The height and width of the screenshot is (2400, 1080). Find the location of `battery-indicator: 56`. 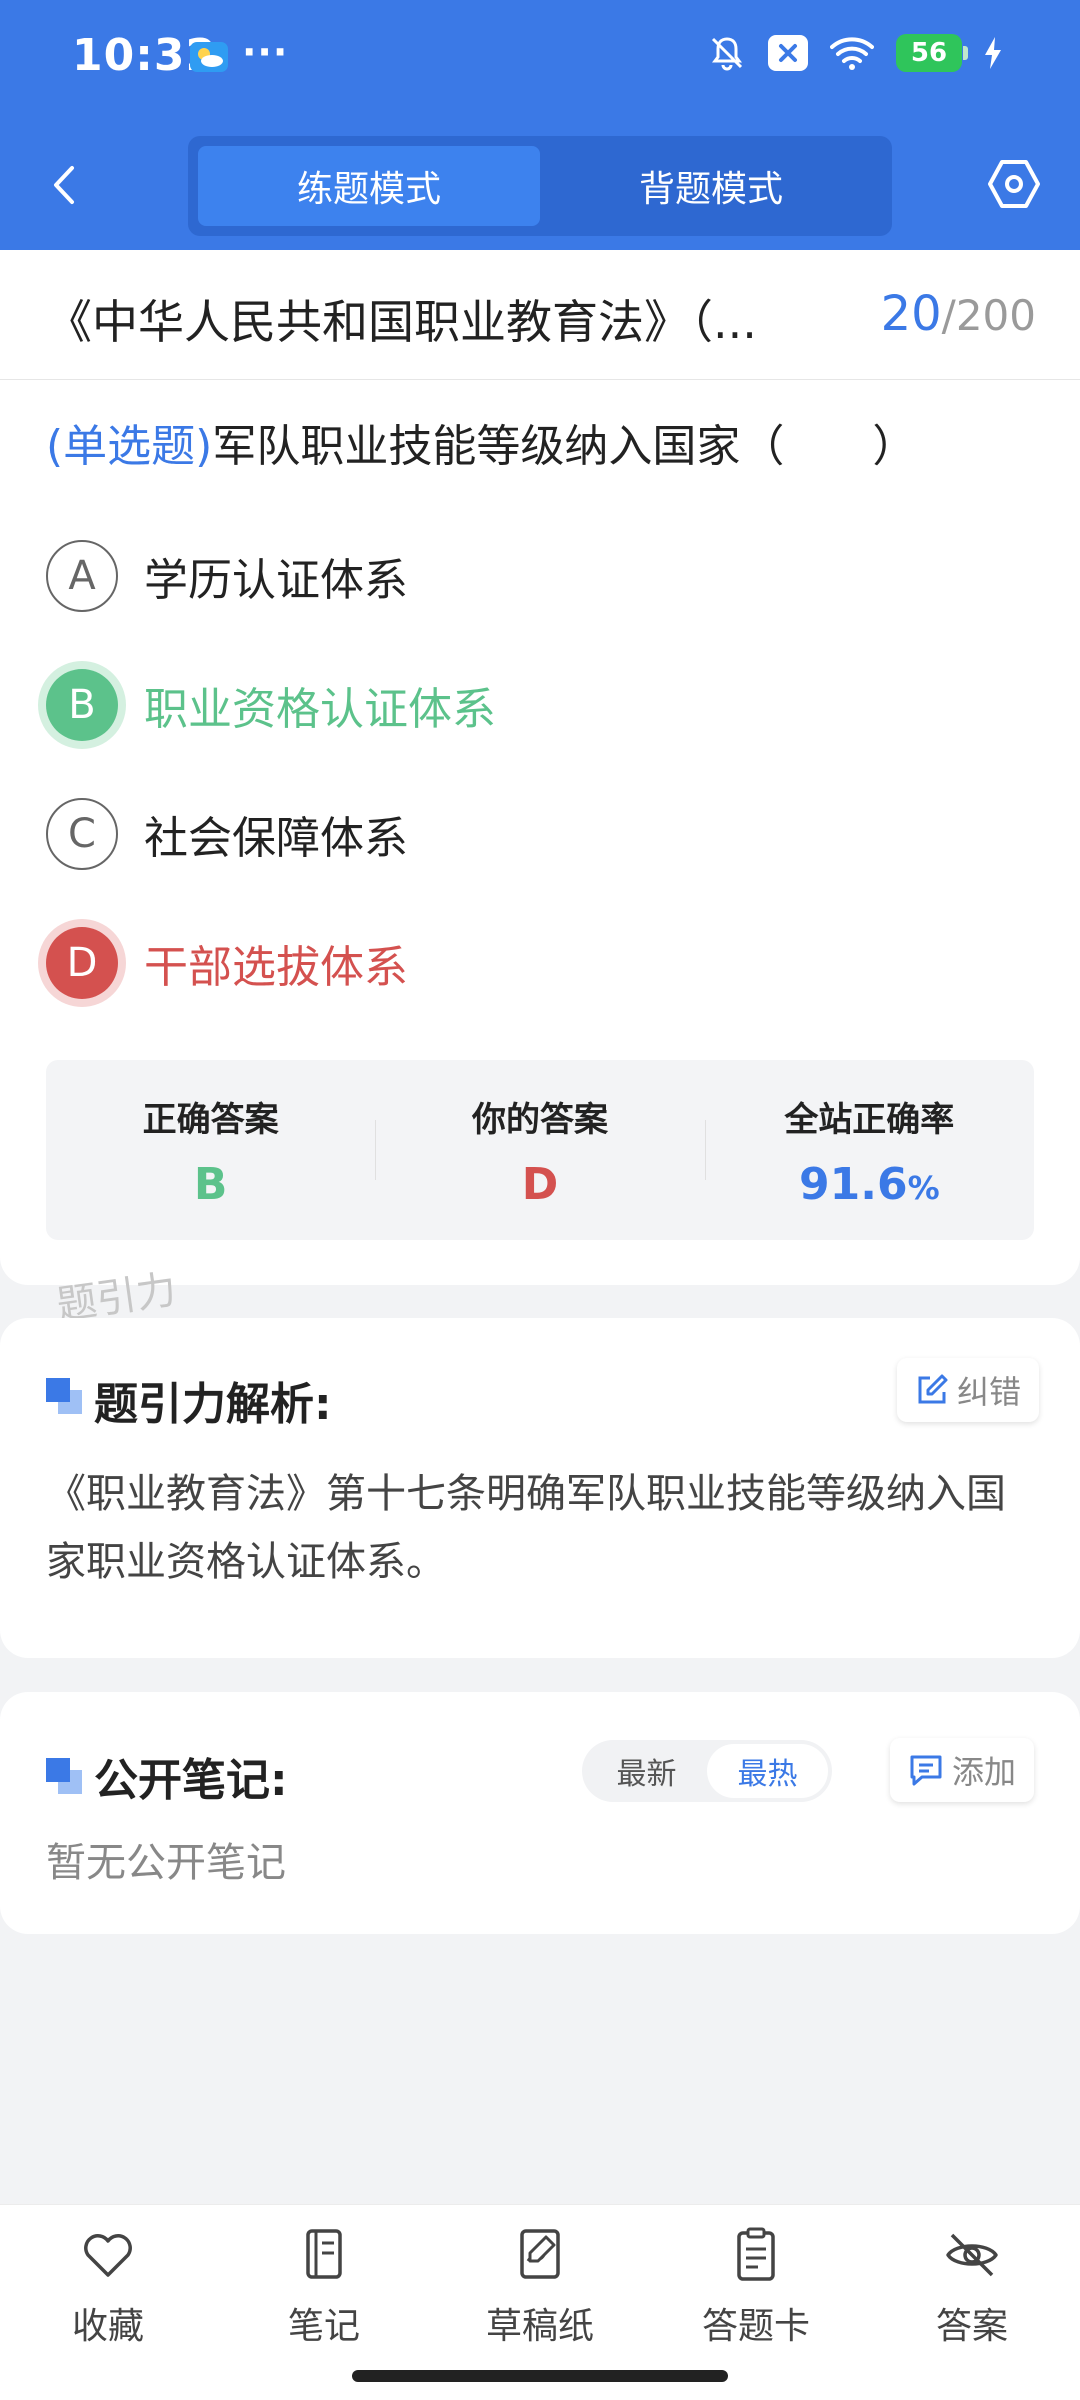

battery-indicator: 56 is located at coordinates (932, 53).